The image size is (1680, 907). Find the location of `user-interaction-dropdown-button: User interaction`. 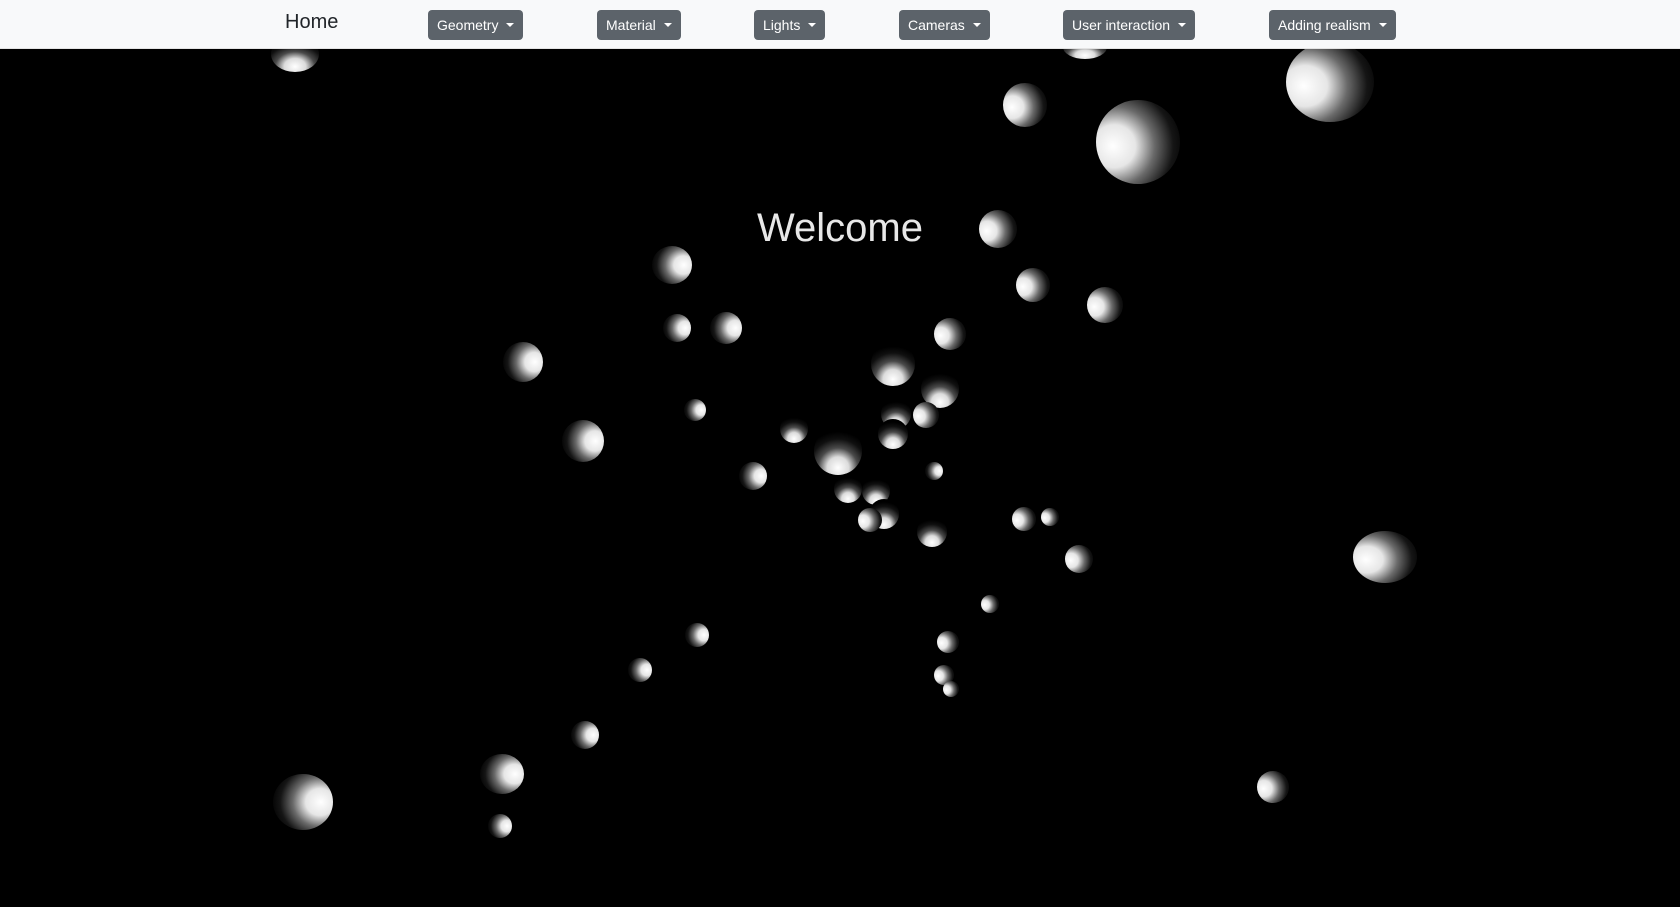

user-interaction-dropdown-button: User interaction is located at coordinates (1129, 25).